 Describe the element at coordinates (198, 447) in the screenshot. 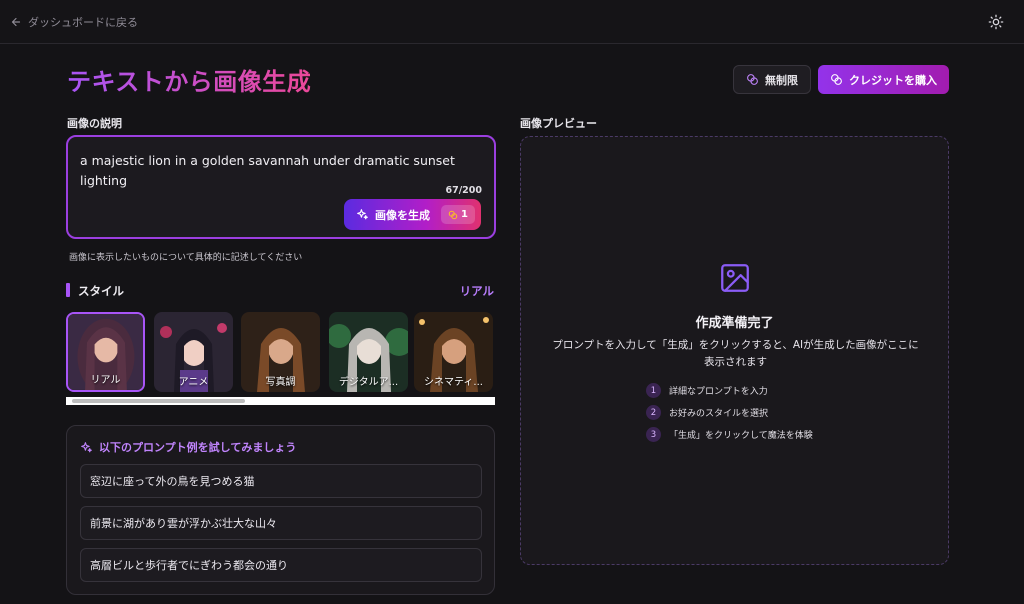

I see `examples-heading-text: 以下のプロンプト例を試してみましょう` at that location.